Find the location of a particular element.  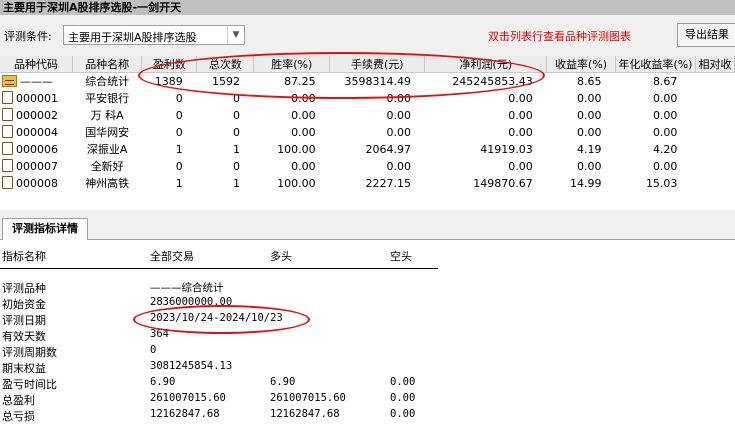

table-row: 000004 国华网安 0 0 0.00 0.00 0.00 0.00 0.00 is located at coordinates (367, 132).